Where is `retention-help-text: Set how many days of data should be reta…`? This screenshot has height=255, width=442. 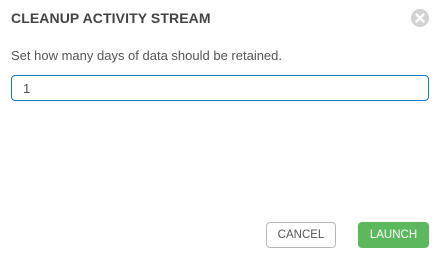 retention-help-text: Set how many days of data should be reta… is located at coordinates (147, 55).